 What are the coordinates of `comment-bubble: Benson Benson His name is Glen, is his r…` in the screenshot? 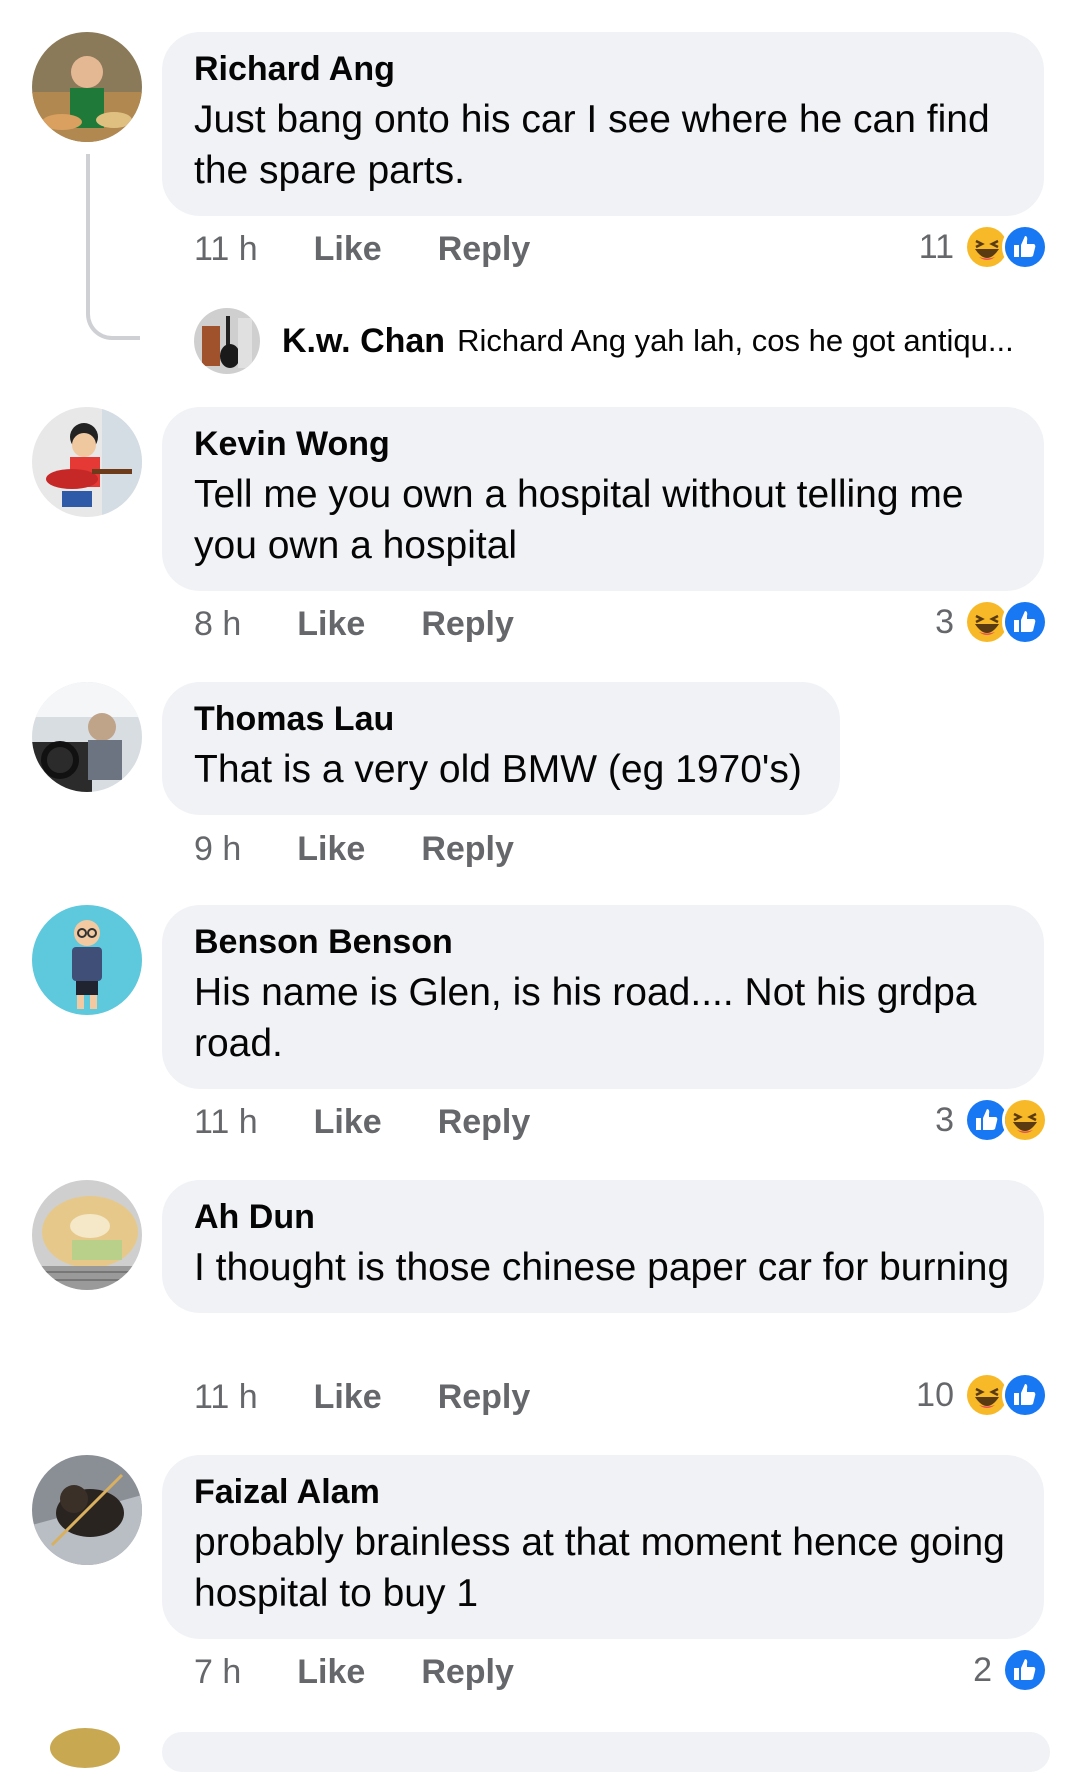 It's located at (603, 997).